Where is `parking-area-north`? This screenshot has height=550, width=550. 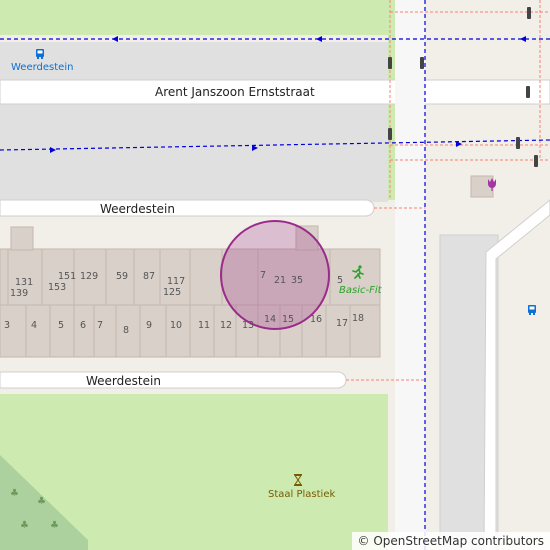 parking-area-north is located at coordinates (194, 61).